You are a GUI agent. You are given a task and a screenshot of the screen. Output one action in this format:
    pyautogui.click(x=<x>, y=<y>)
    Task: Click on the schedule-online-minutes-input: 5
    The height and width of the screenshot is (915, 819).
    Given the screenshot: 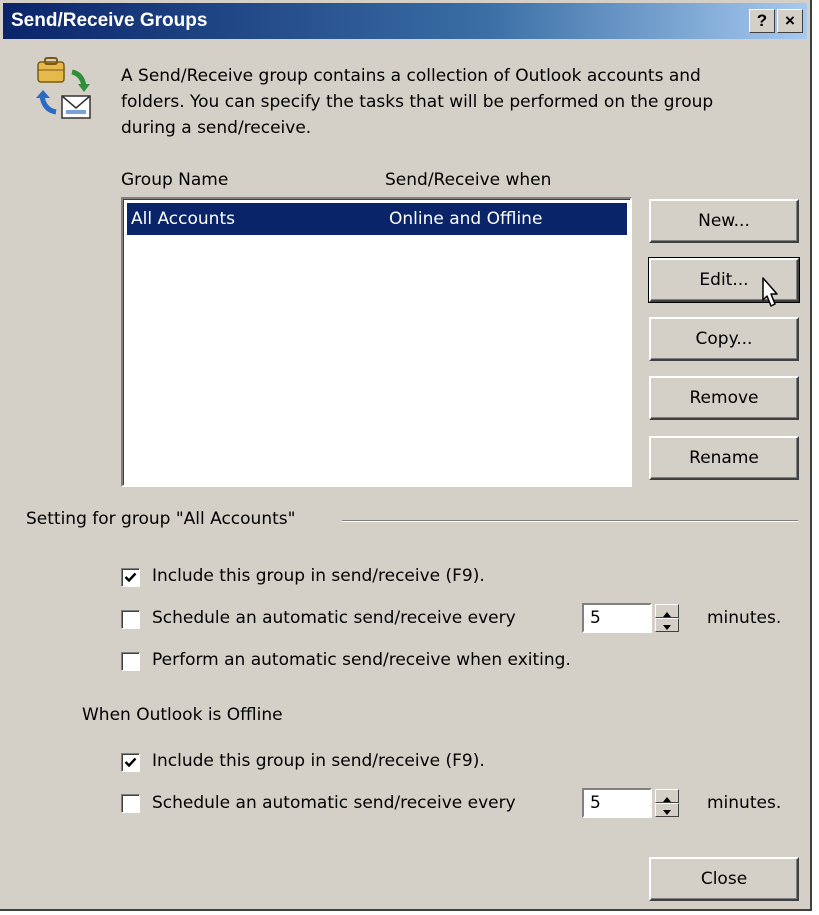 What is the action you would take?
    pyautogui.click(x=617, y=618)
    